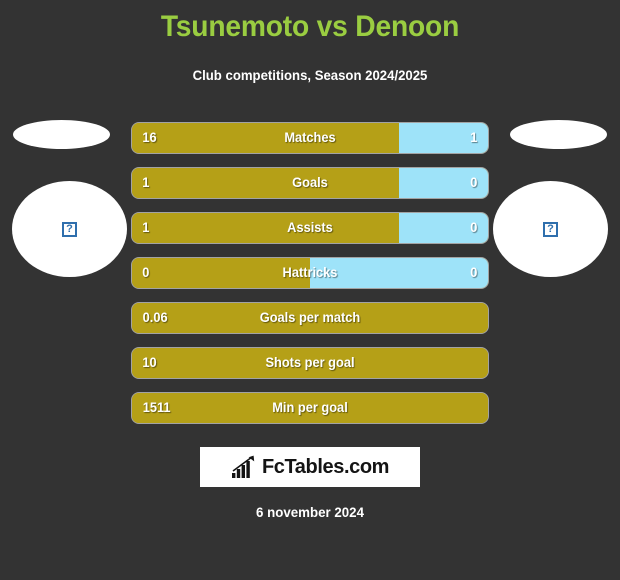 The height and width of the screenshot is (580, 620). Describe the element at coordinates (310, 75) in the screenshot. I see `page-subtitle: Club competitions, Season 2024/2025` at that location.